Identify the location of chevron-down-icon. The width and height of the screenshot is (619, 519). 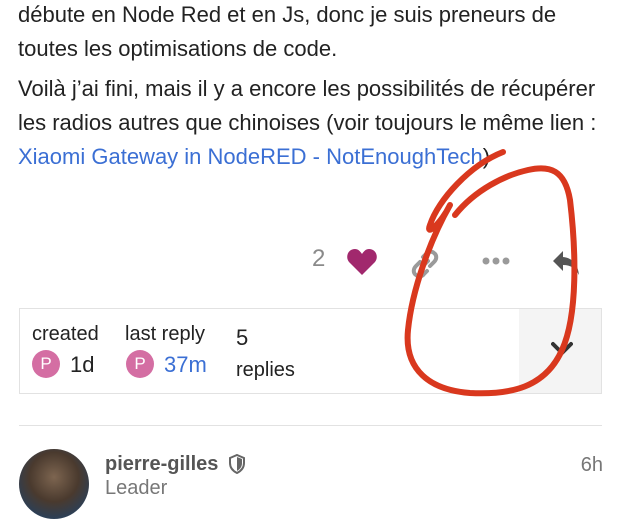
(562, 351).